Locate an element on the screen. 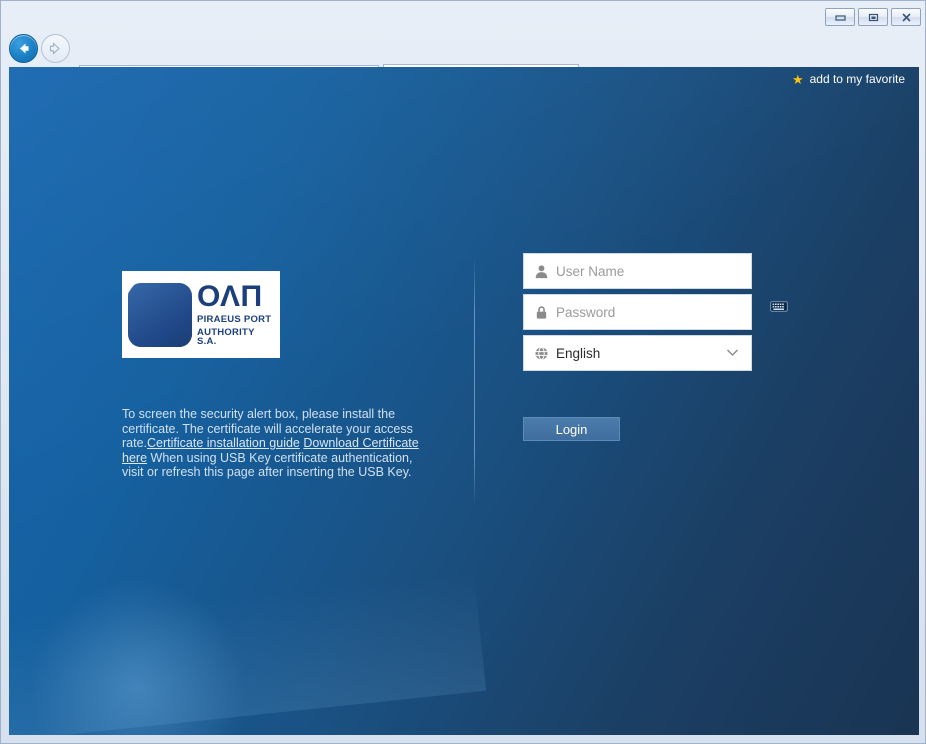 The height and width of the screenshot is (744, 926). restore-button is located at coordinates (873, 17).